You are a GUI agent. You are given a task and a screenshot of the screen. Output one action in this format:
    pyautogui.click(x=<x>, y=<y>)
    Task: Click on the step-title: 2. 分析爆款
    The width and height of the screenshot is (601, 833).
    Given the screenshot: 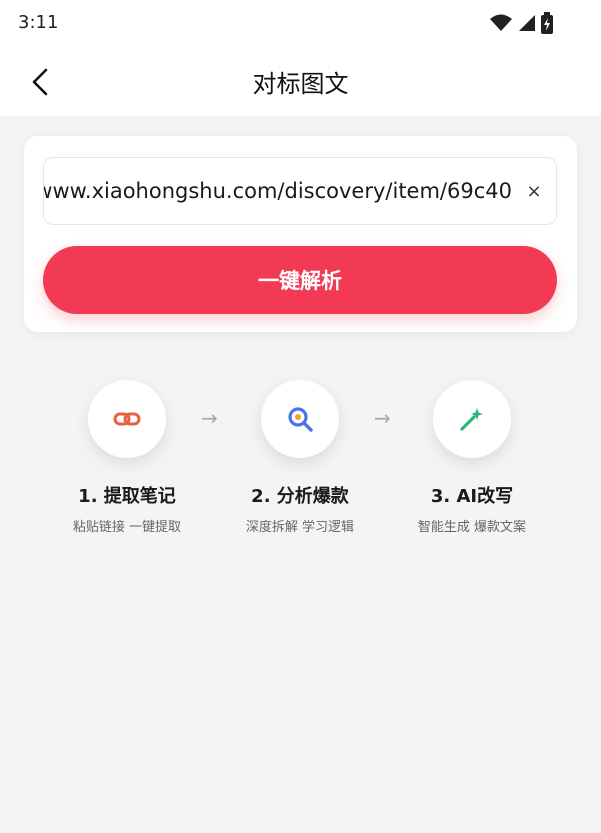 What is the action you would take?
    pyautogui.click(x=300, y=496)
    